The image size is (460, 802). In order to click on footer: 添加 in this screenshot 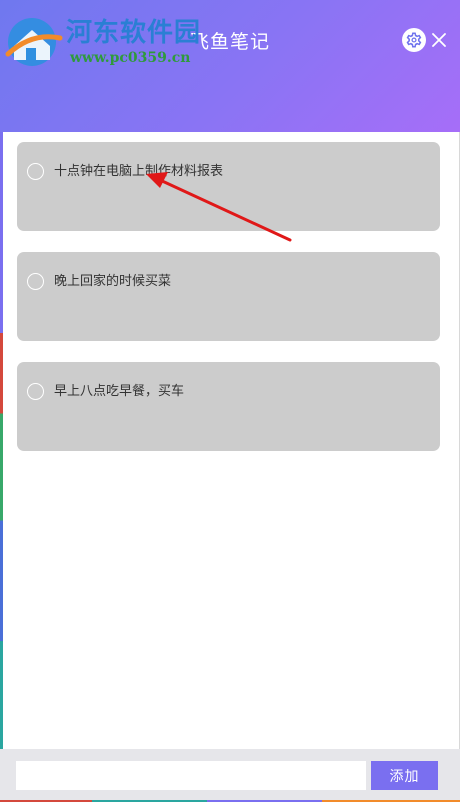, I will do `click(230, 775)`.